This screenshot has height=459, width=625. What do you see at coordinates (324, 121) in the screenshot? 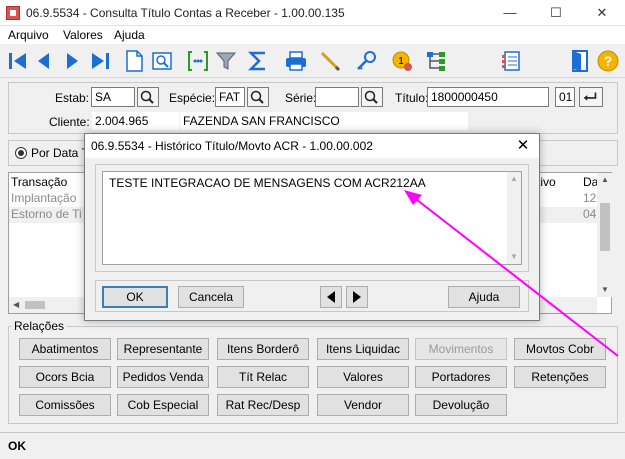
I see `cliente-name-field: FAZENDA SAN FRANCISCO` at bounding box center [324, 121].